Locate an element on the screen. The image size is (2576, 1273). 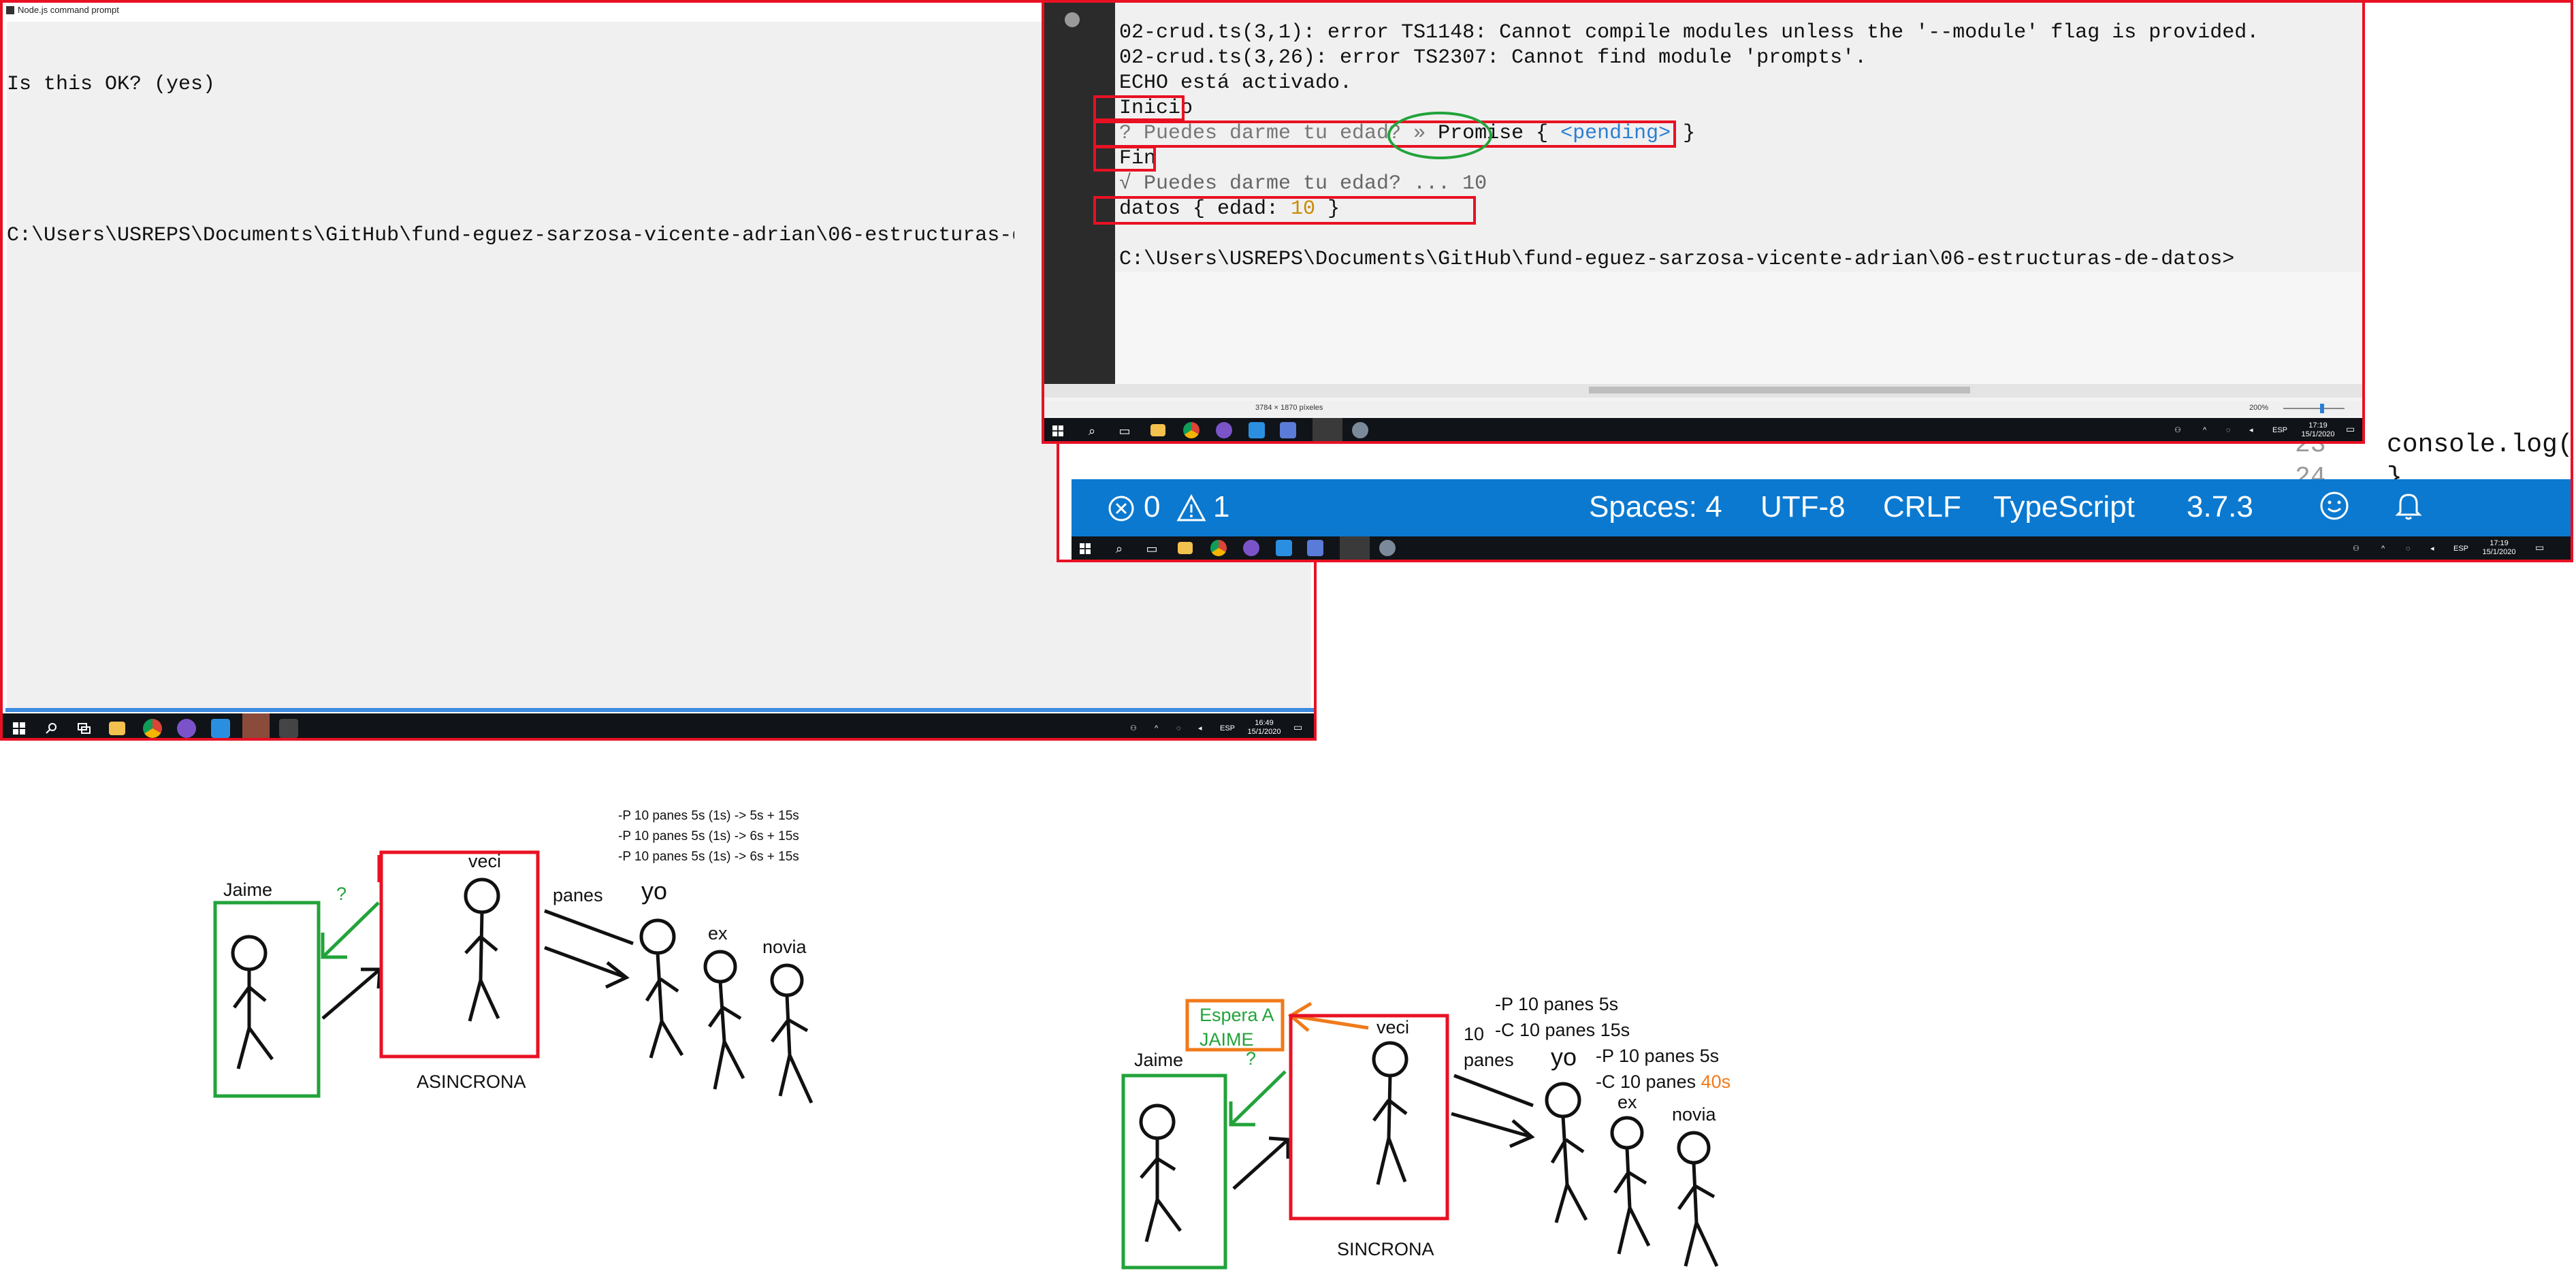
clock-time: 17:19 is located at coordinates (2499, 543).